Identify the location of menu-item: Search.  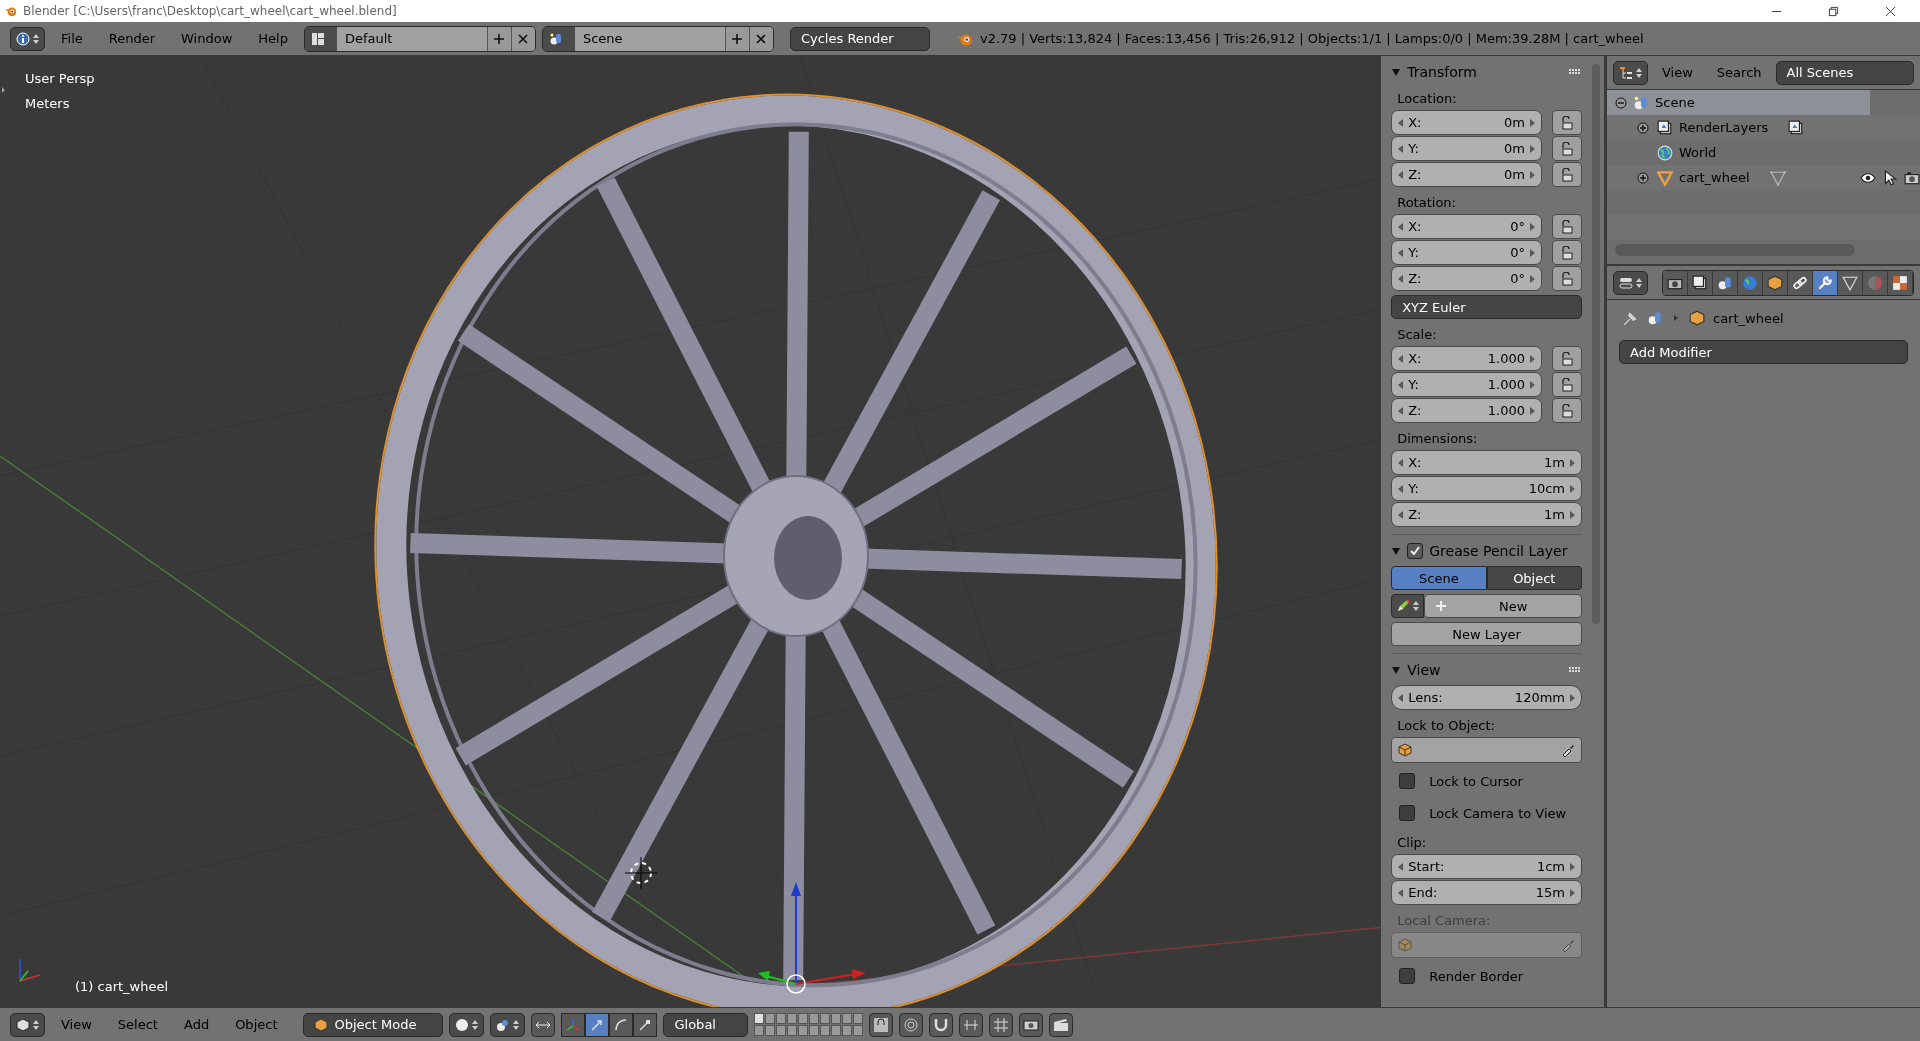
(1739, 72).